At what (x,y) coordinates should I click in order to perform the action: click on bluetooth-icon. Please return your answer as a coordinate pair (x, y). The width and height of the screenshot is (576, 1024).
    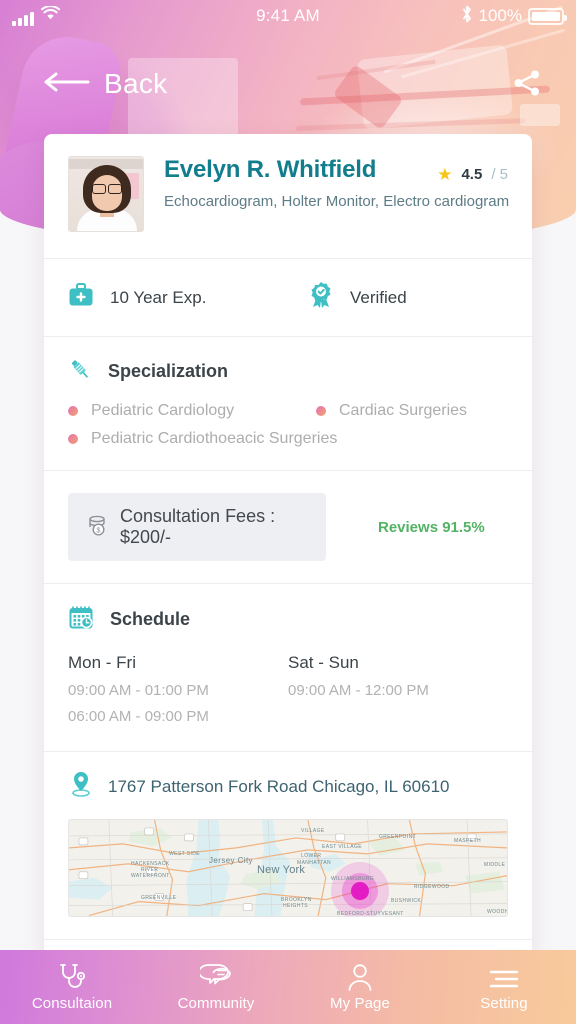
    Looking at the image, I should click on (467, 16).